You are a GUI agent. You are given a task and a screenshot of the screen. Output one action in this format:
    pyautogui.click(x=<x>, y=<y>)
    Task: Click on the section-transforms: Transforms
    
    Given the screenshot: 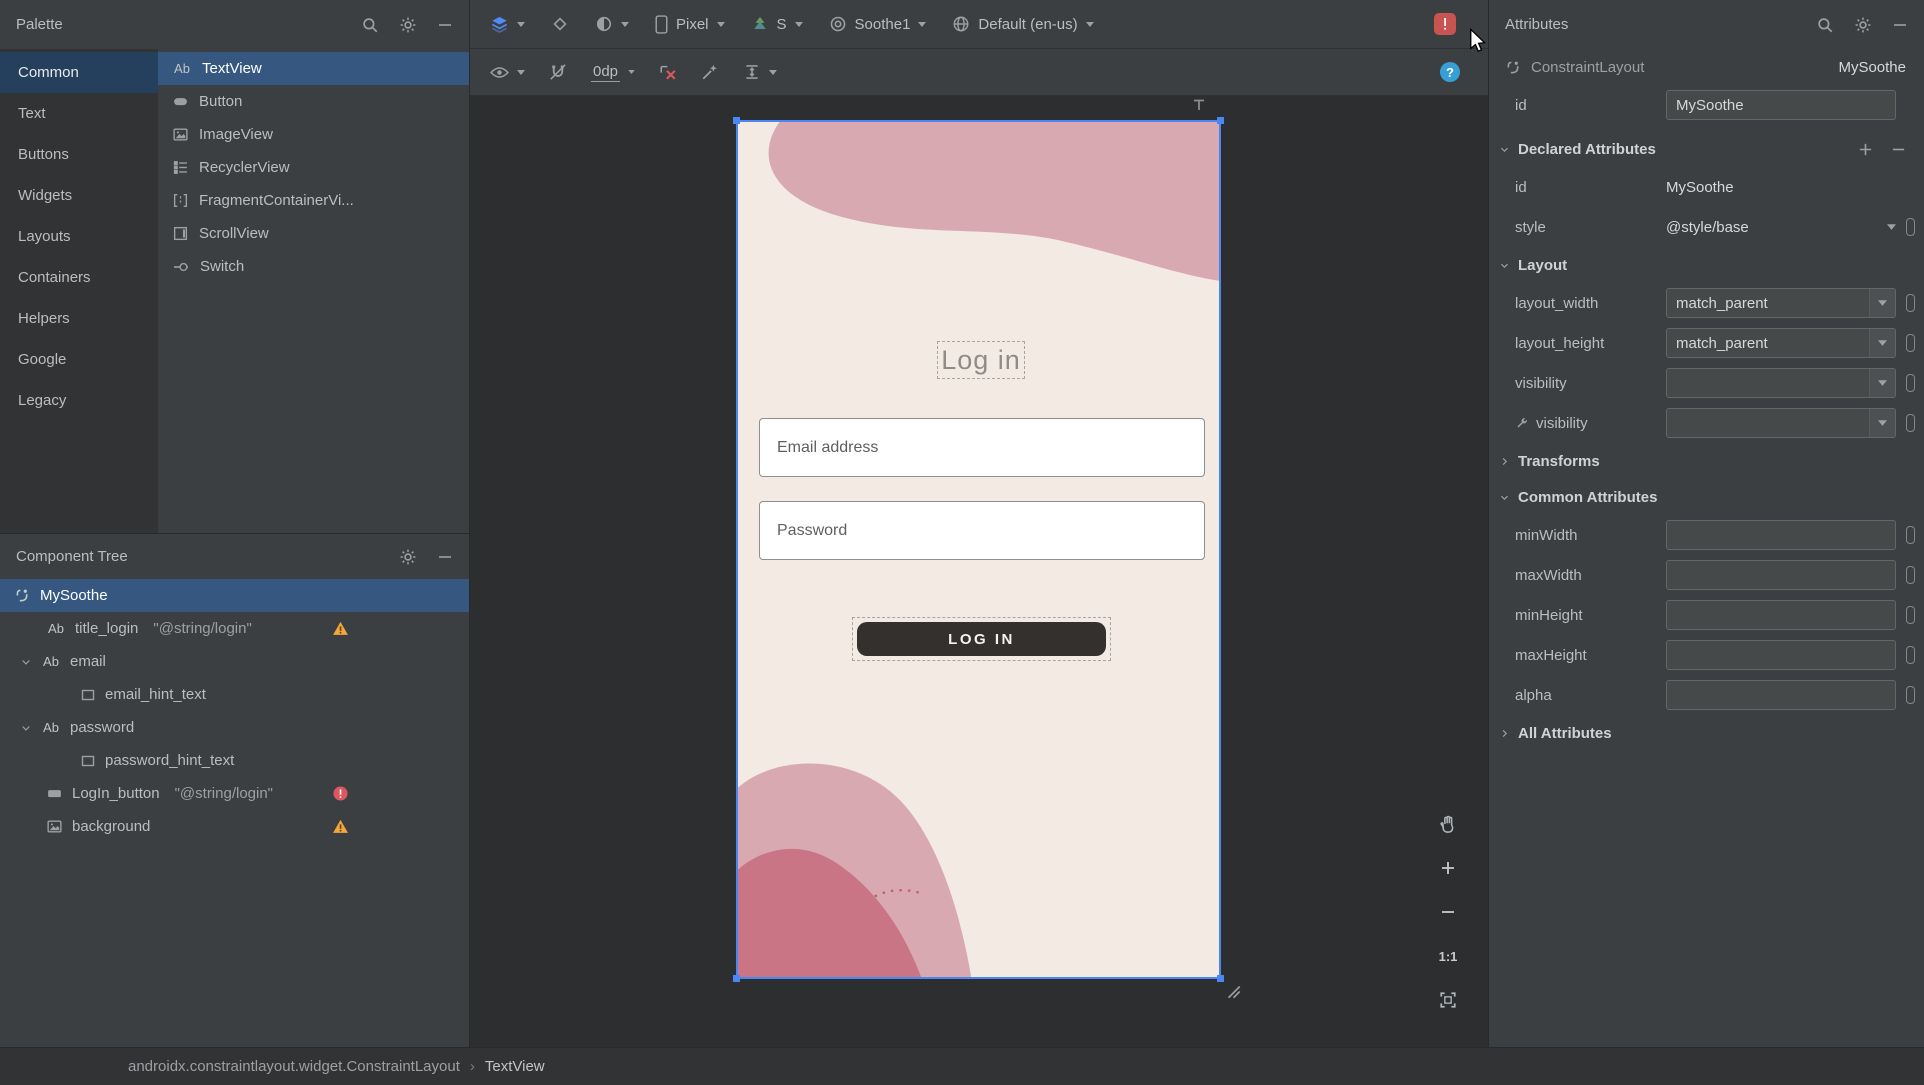 What is the action you would take?
    pyautogui.click(x=1706, y=461)
    